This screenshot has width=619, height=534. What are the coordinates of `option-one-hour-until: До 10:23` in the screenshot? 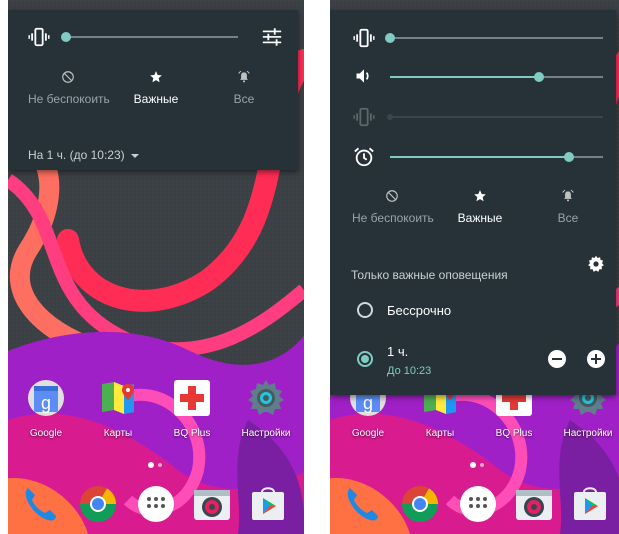 It's located at (409, 371).